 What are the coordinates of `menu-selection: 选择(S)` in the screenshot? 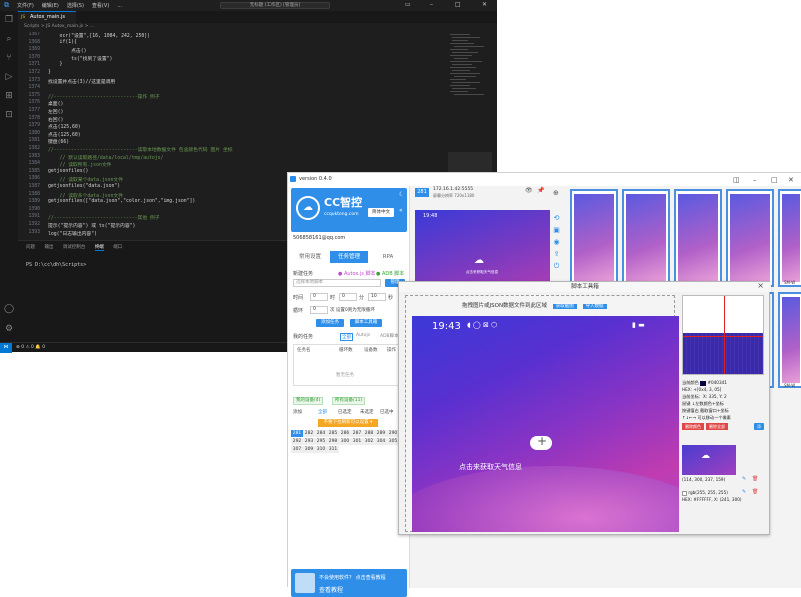 It's located at (75, 5).